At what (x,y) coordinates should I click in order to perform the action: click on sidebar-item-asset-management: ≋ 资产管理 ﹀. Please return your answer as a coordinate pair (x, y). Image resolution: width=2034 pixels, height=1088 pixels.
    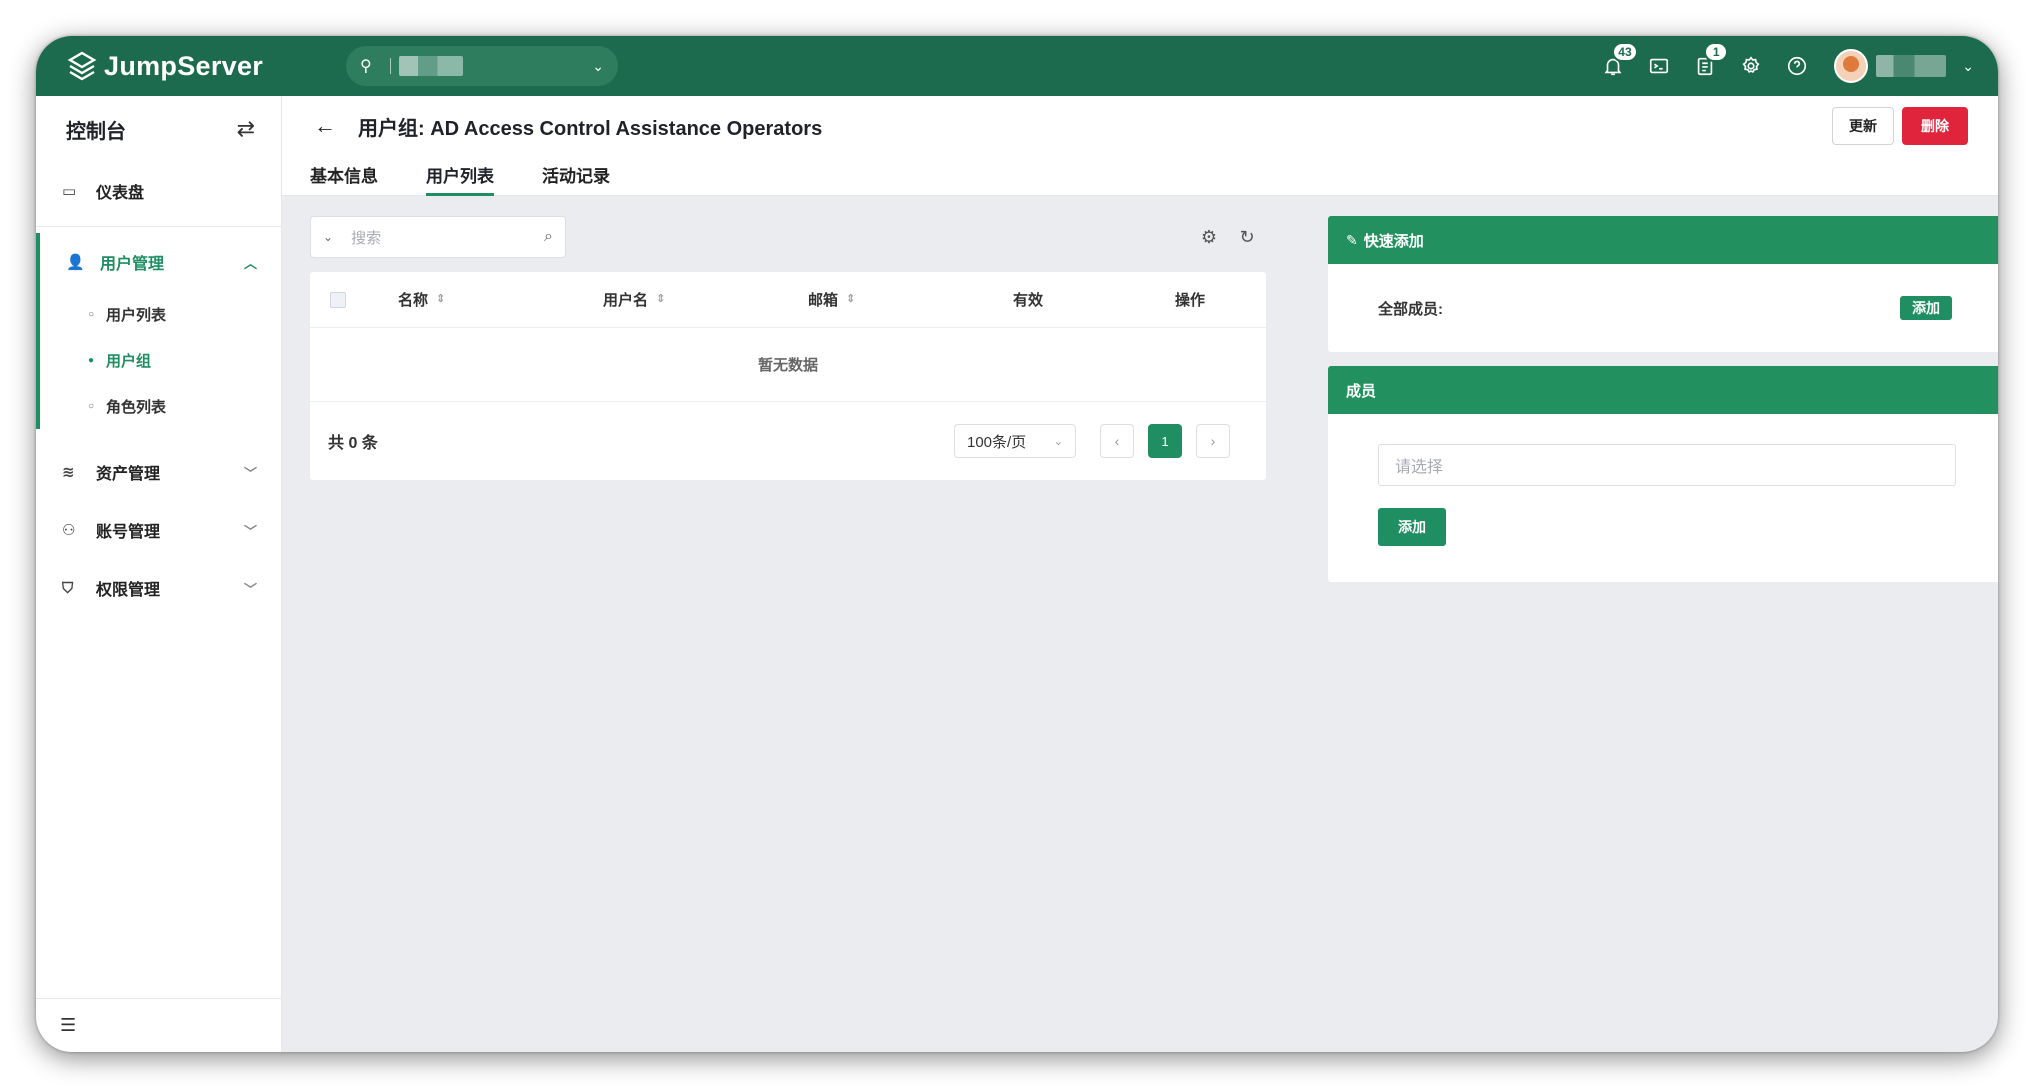
    Looking at the image, I should click on (158, 472).